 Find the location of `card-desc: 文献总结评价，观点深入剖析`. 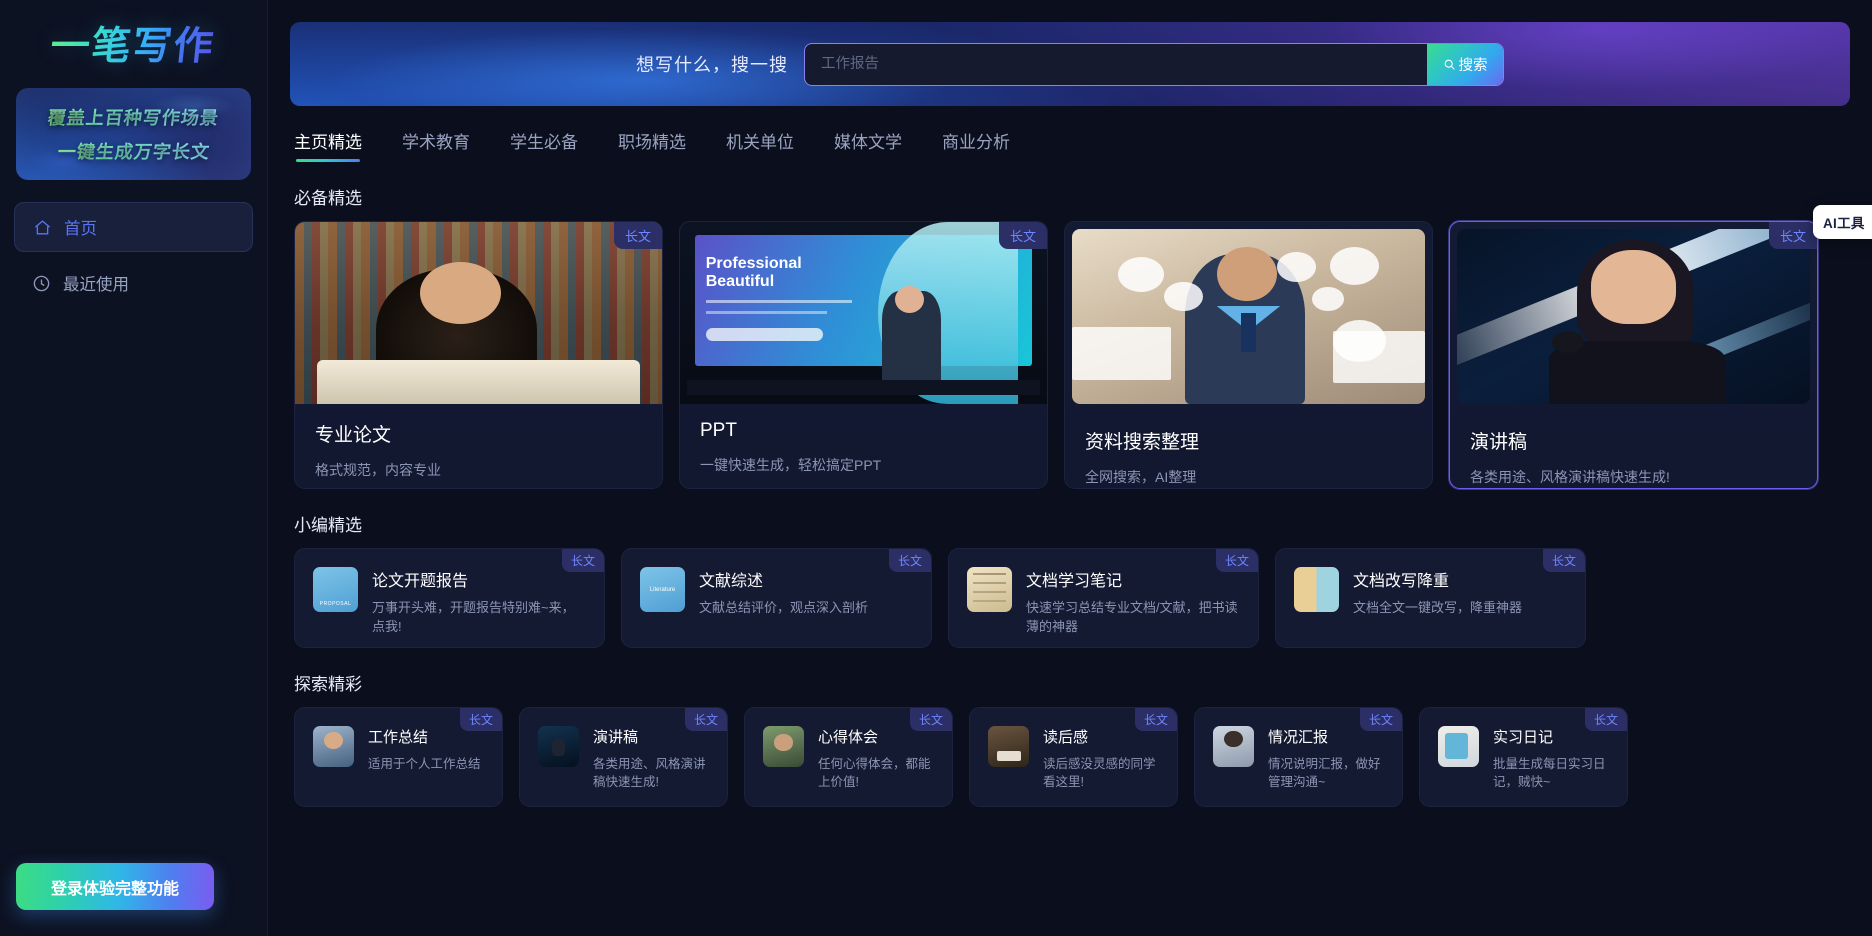

card-desc: 文献总结评价，观点深入剖析 is located at coordinates (784, 607).